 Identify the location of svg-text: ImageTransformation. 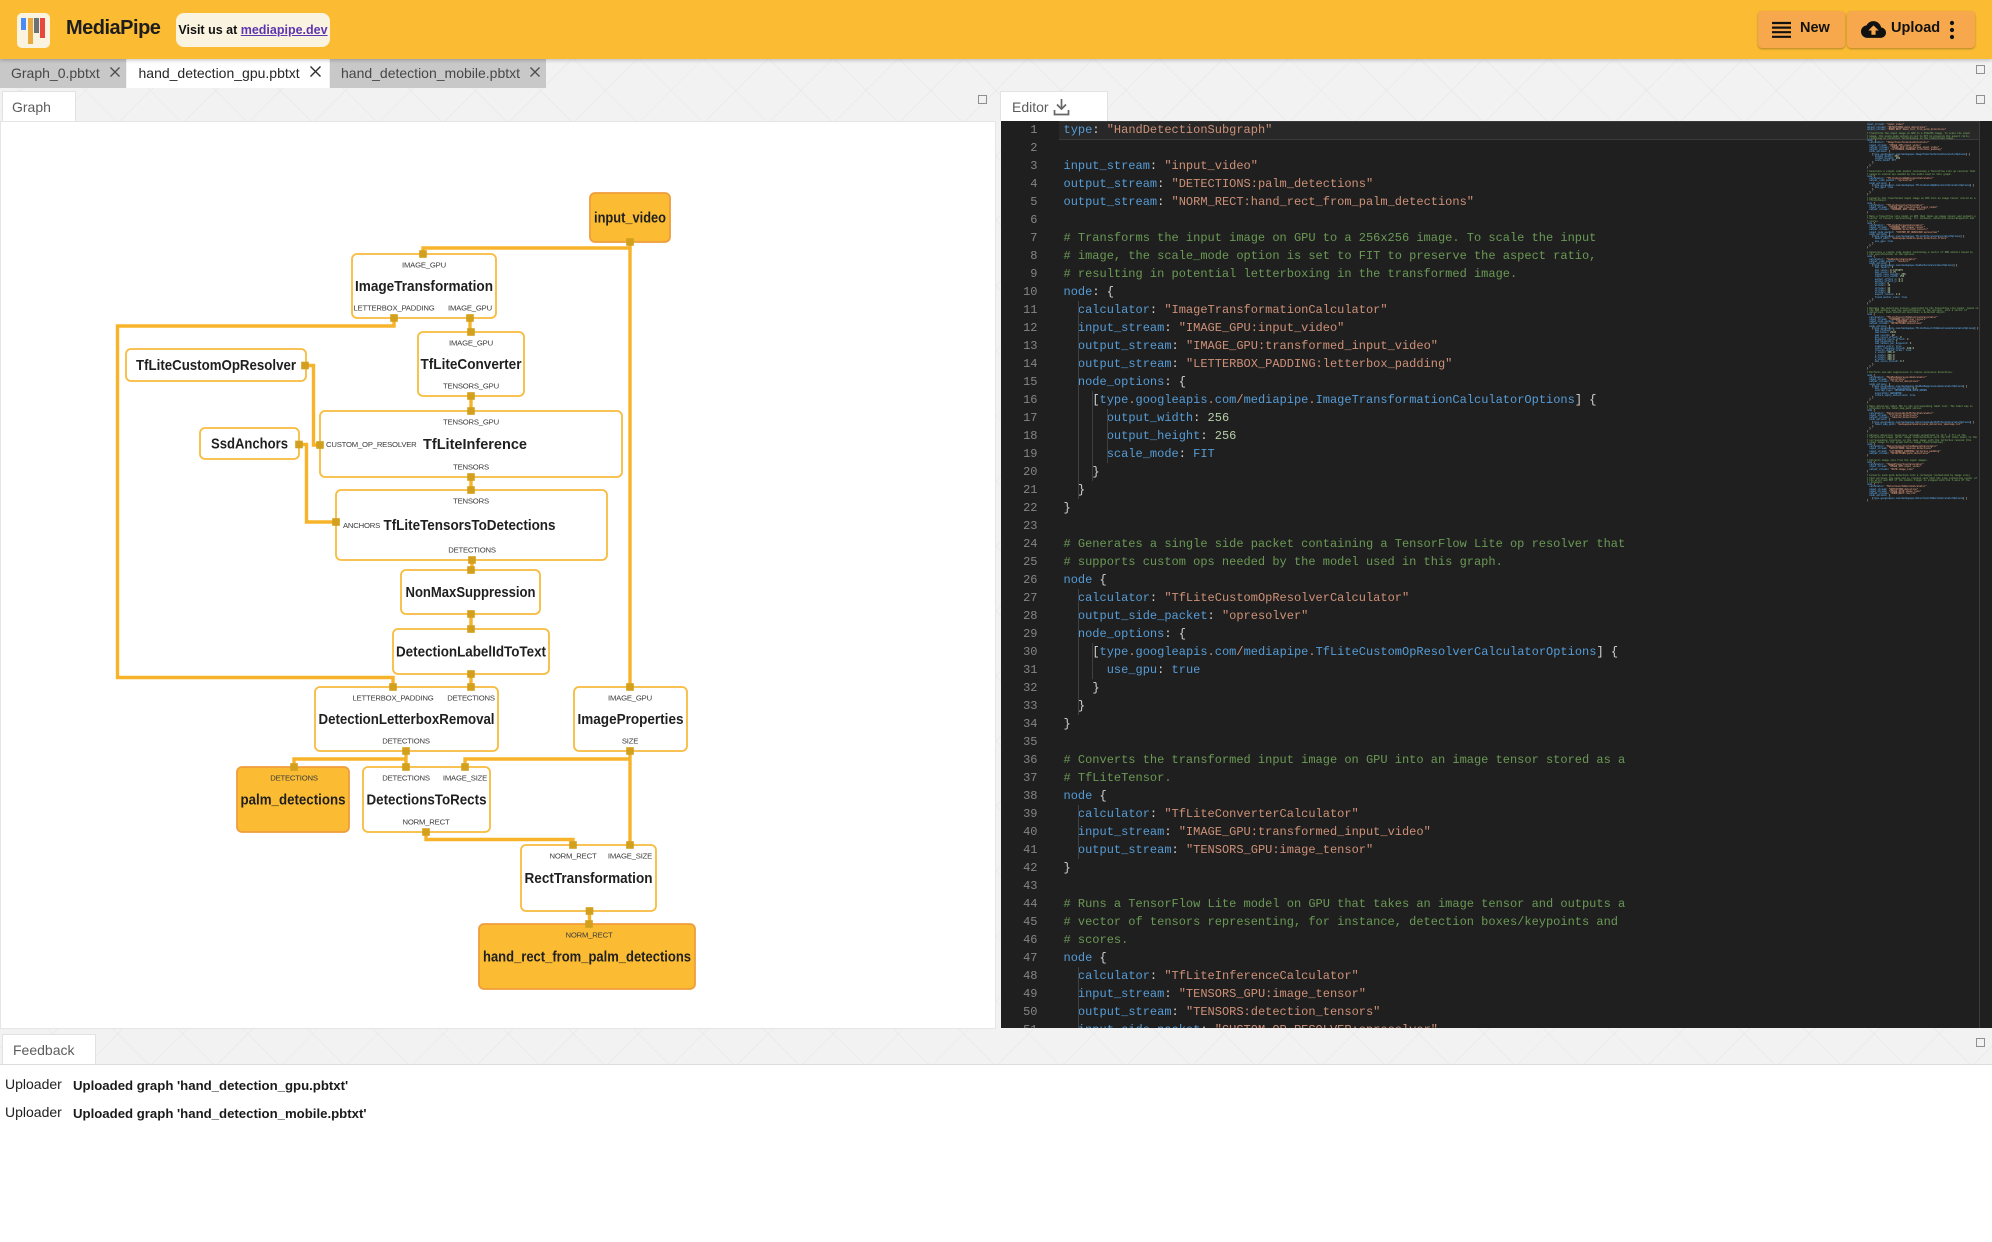
(424, 287).